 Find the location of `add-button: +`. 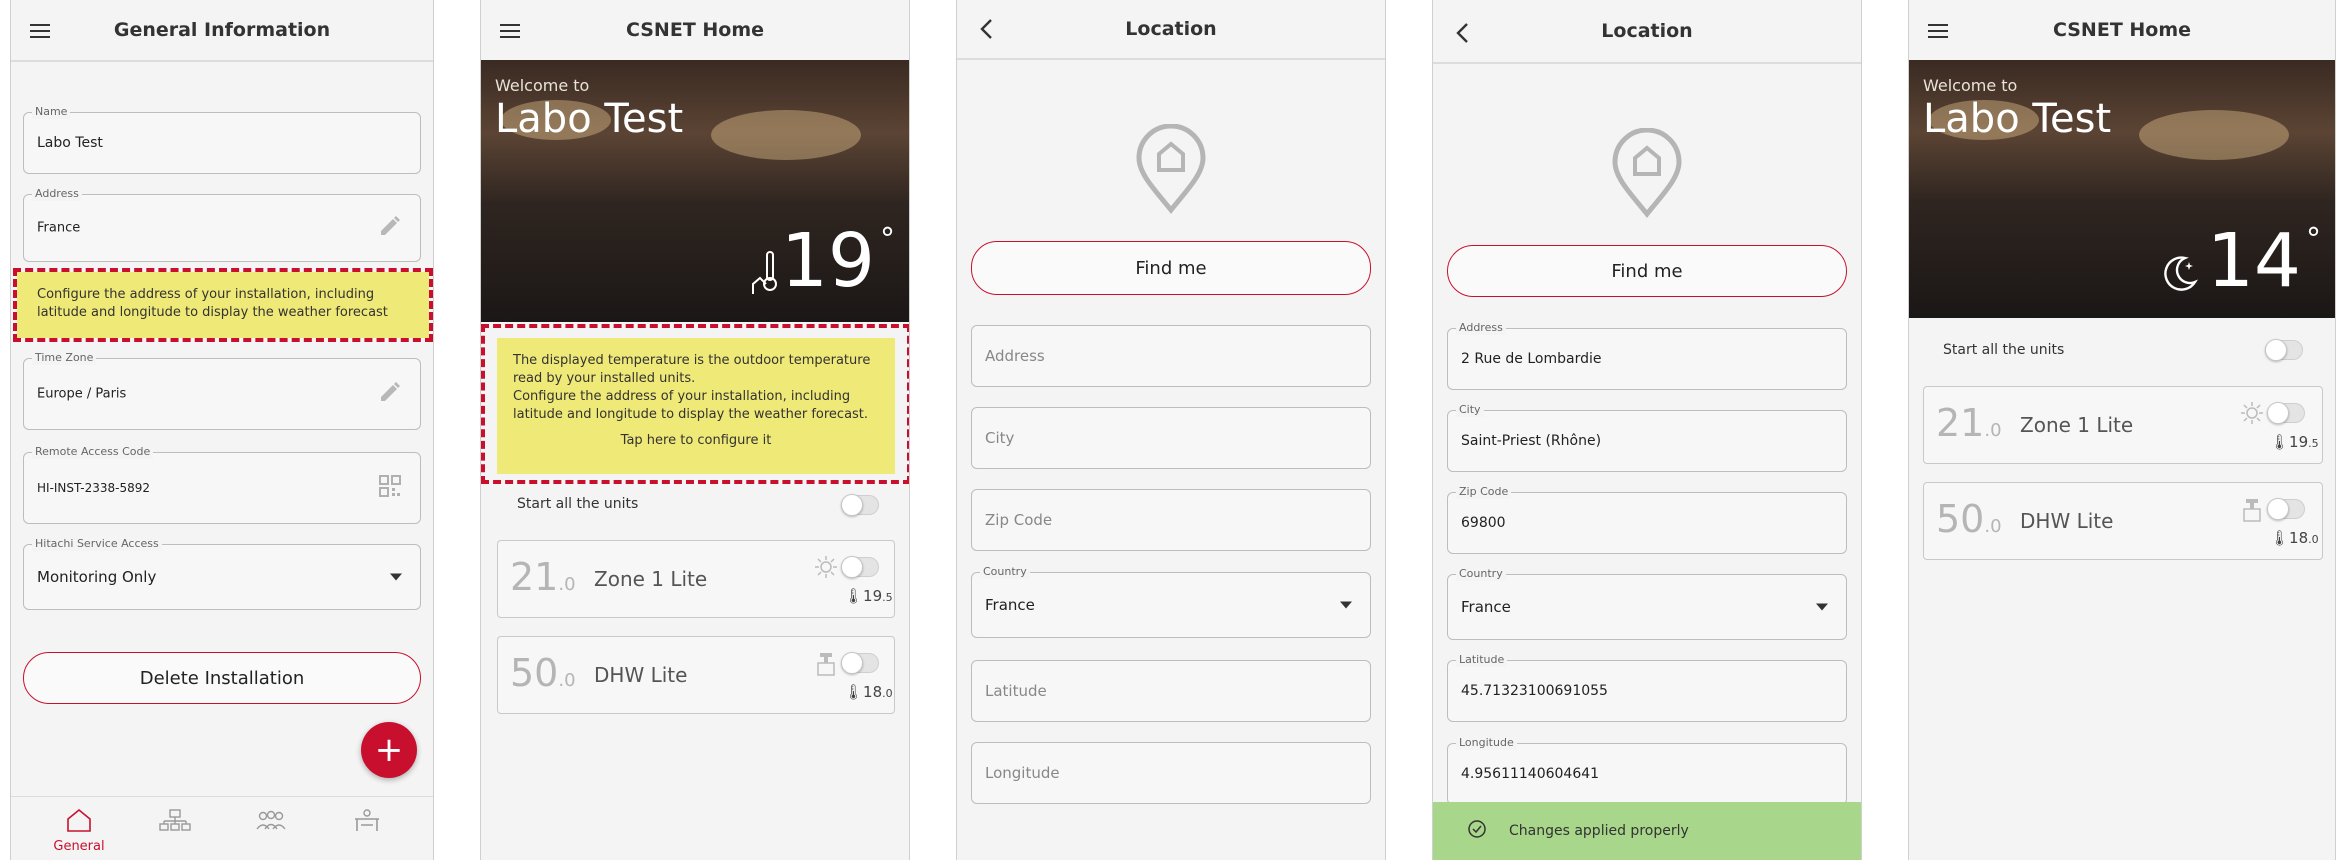

add-button: + is located at coordinates (389, 750).